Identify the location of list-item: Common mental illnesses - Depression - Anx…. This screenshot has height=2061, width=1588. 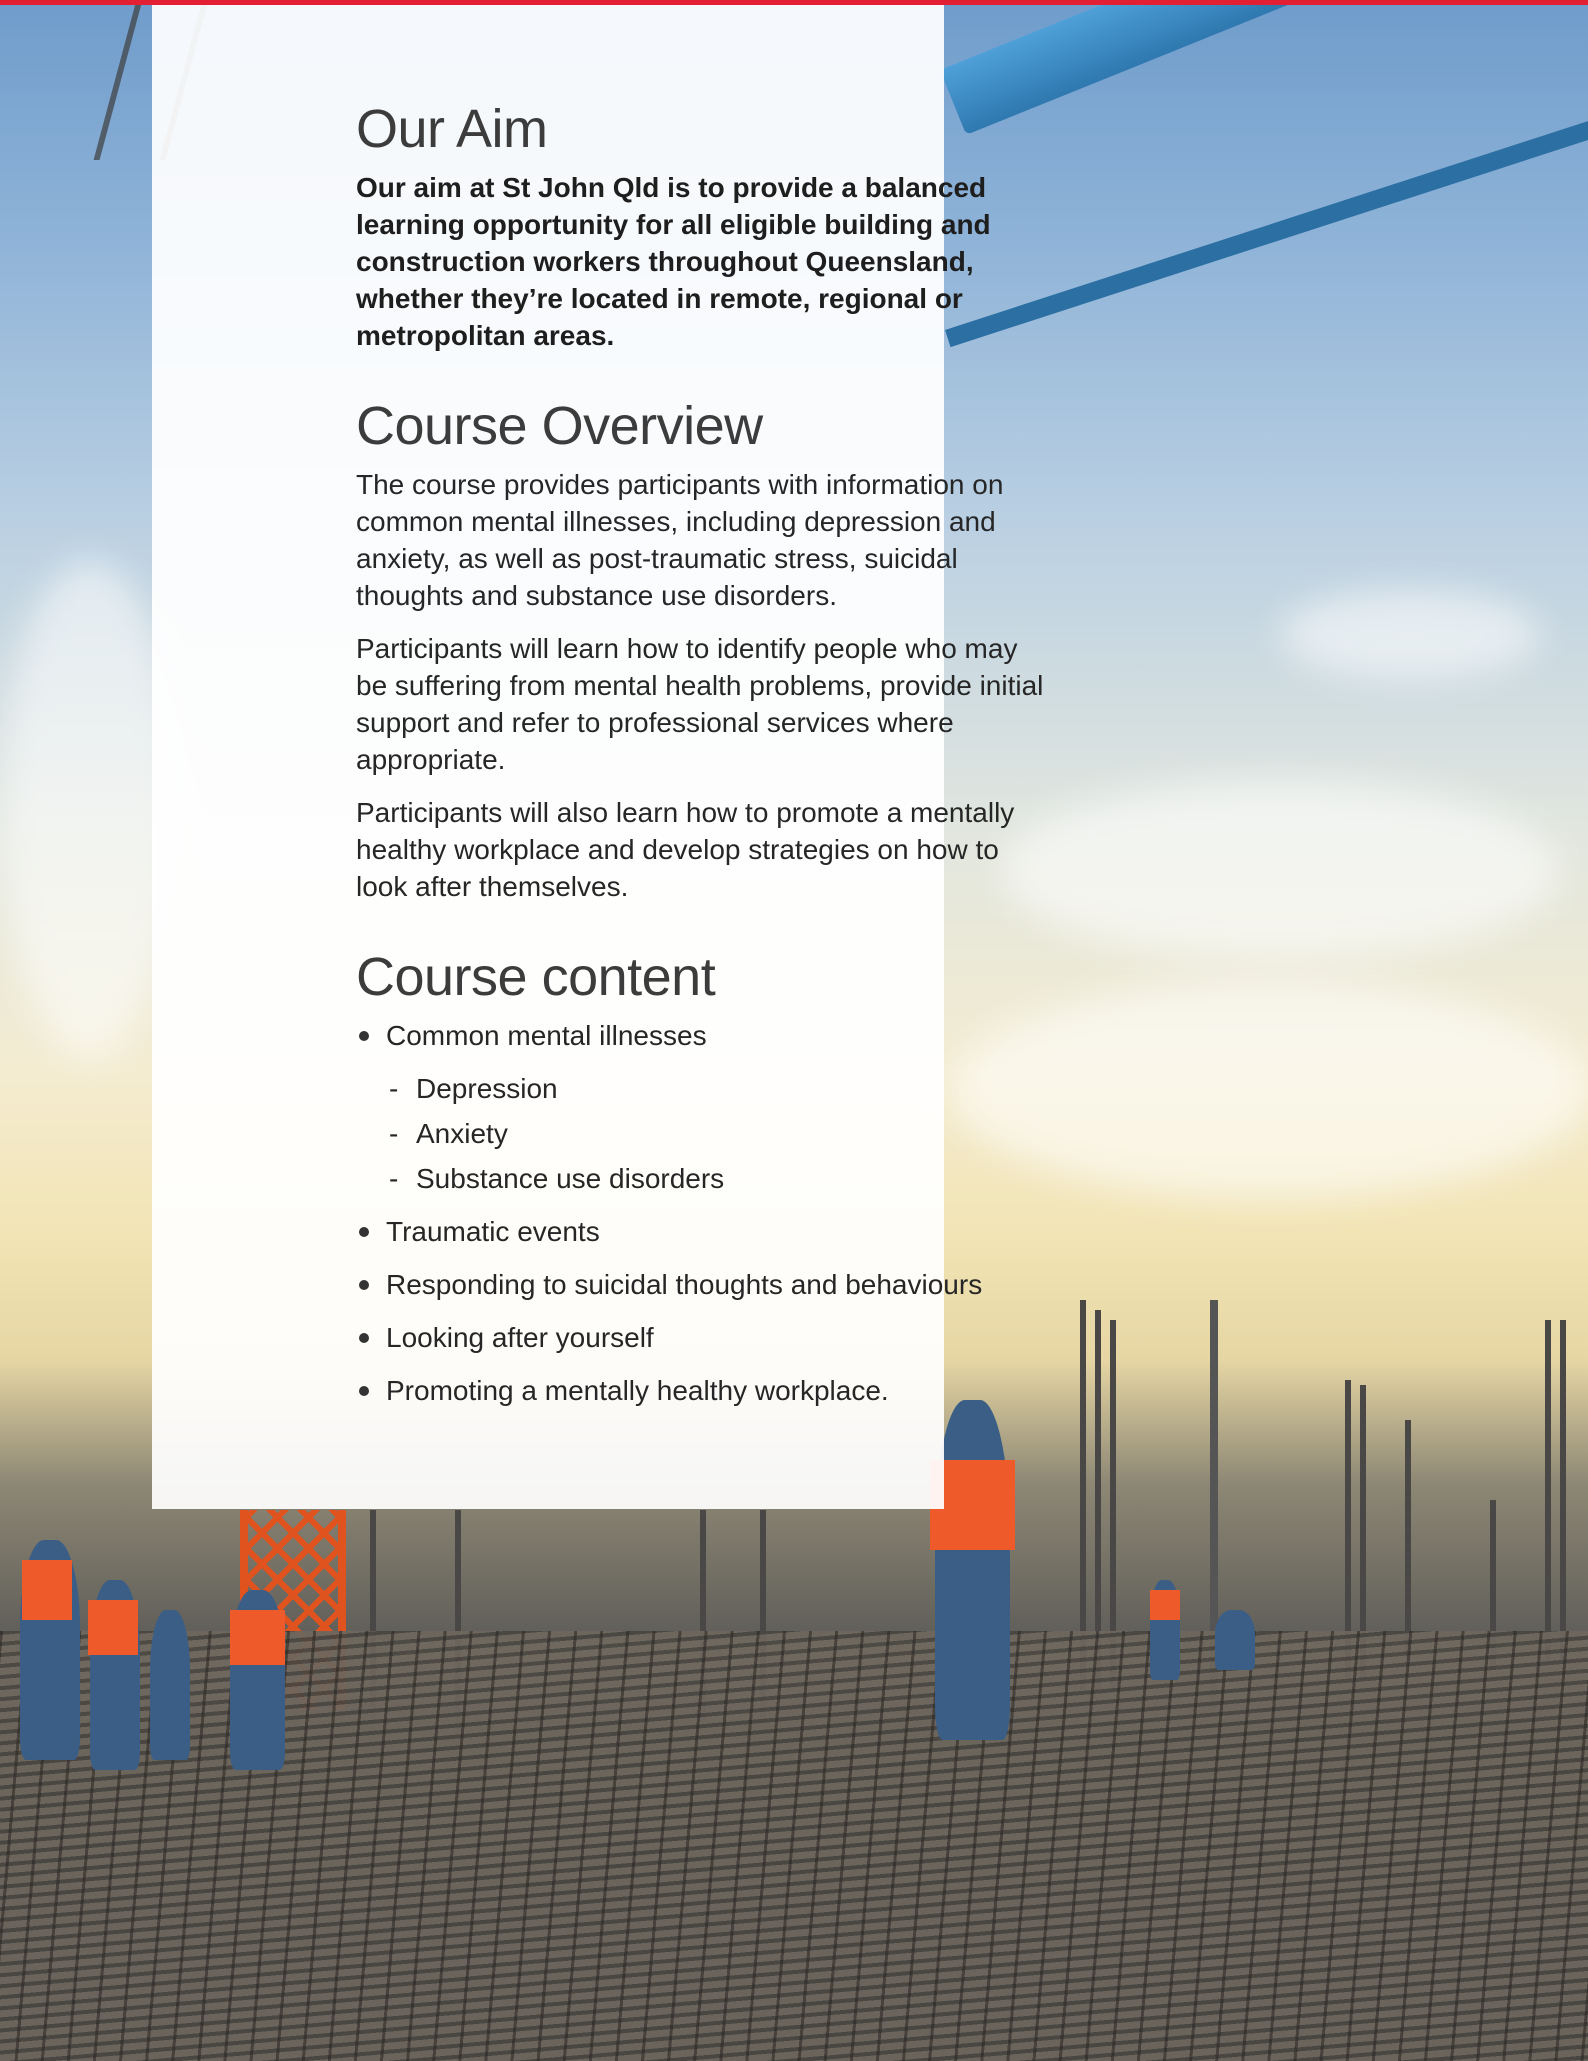
(716, 1107).